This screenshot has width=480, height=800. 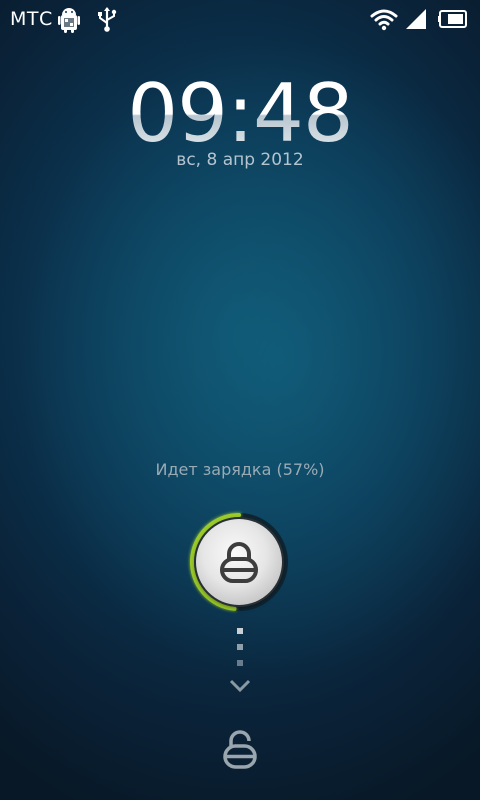 What do you see at coordinates (240, 19) in the screenshot?
I see `status-bar: МТС` at bounding box center [240, 19].